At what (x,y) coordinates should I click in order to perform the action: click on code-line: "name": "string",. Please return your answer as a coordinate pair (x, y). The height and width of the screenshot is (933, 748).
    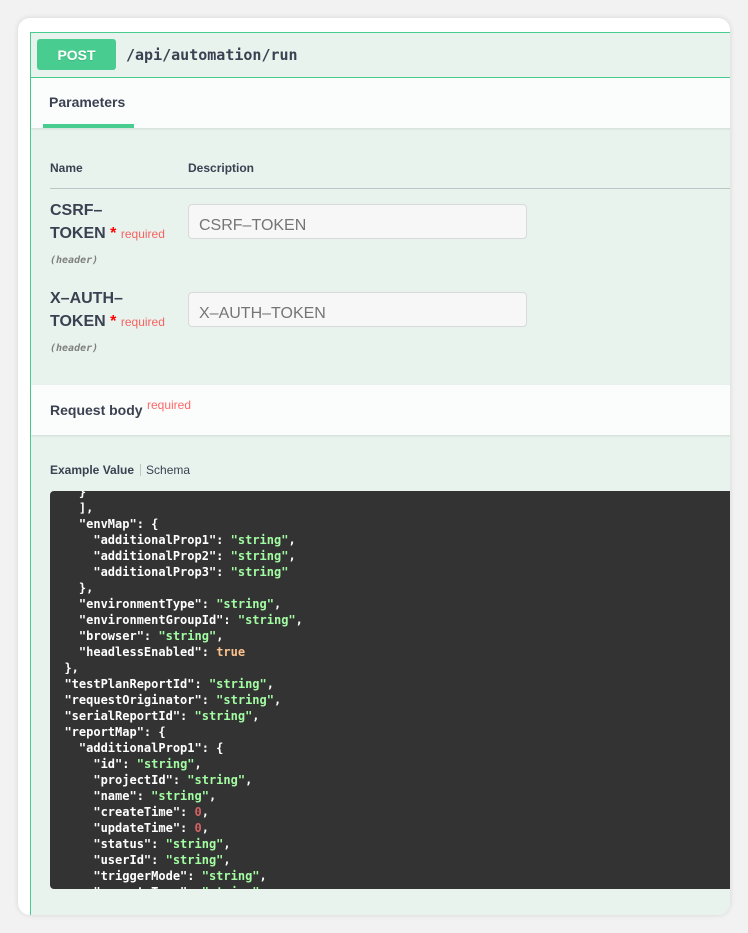
    Looking at the image, I should click on (176, 796).